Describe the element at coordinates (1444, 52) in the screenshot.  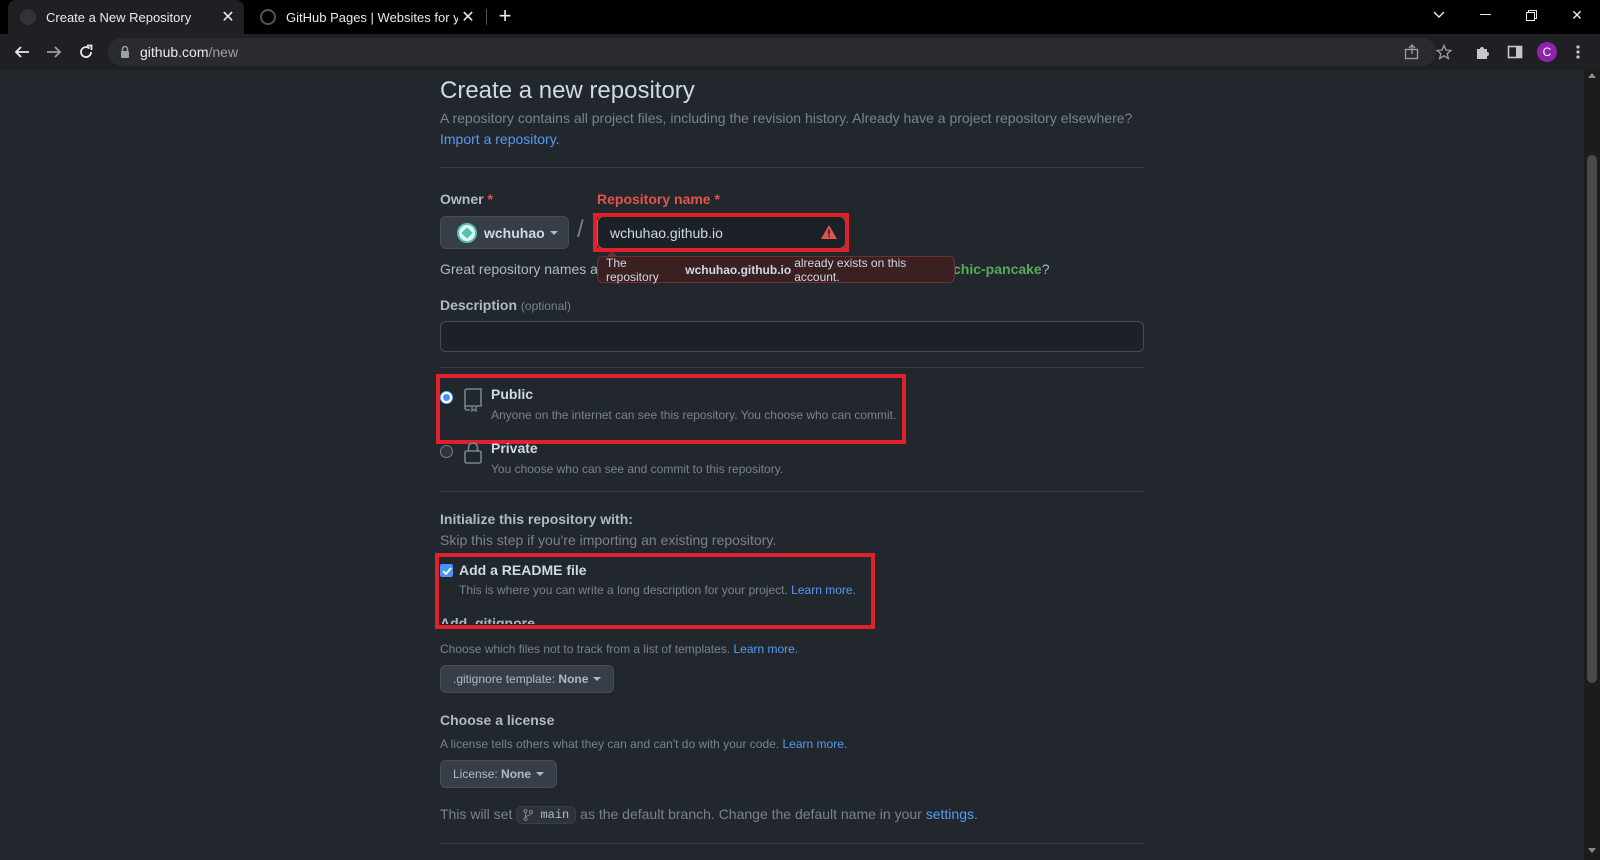
I see `bookmark-star-icon` at that location.